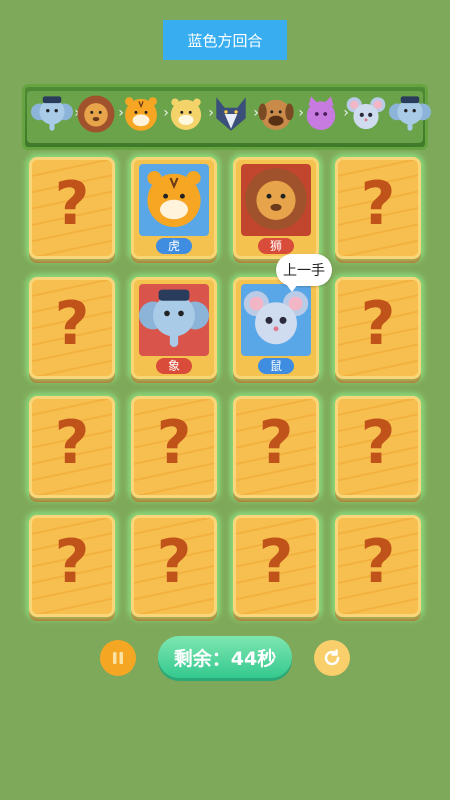  I want to click on restart-icon, so click(332, 657).